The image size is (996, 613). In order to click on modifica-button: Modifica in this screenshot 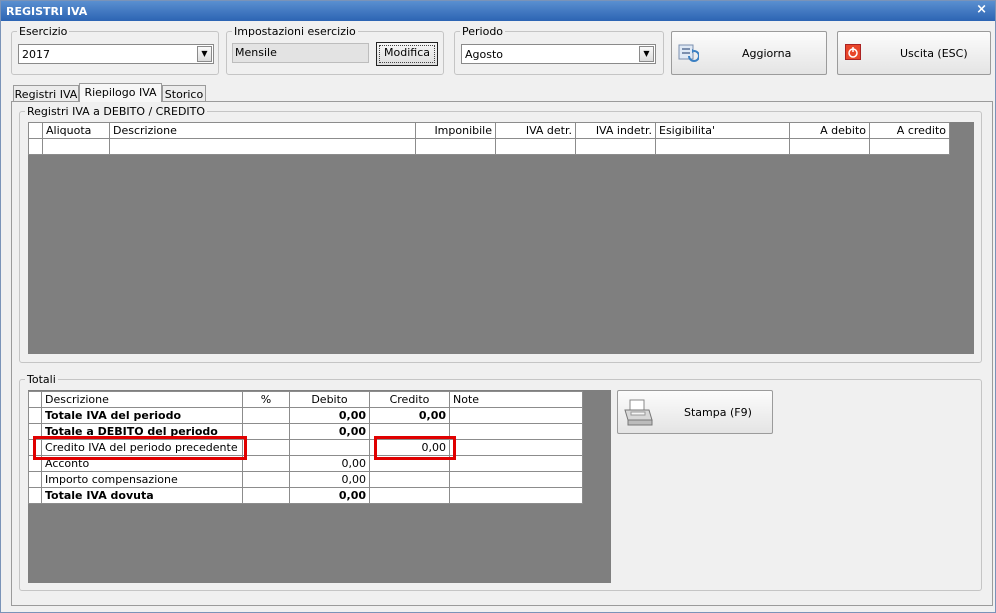, I will do `click(407, 54)`.